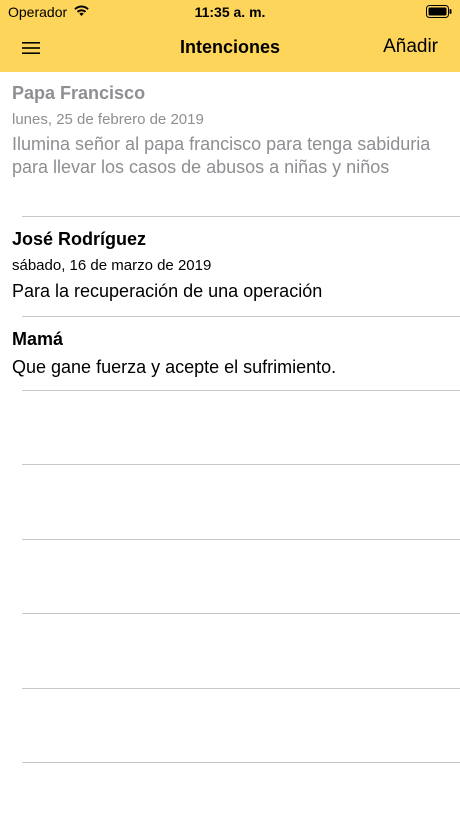 This screenshot has width=460, height=818. What do you see at coordinates (174, 367) in the screenshot?
I see `intention-text: Que gane fuerza y acepte el sufrimiento.` at bounding box center [174, 367].